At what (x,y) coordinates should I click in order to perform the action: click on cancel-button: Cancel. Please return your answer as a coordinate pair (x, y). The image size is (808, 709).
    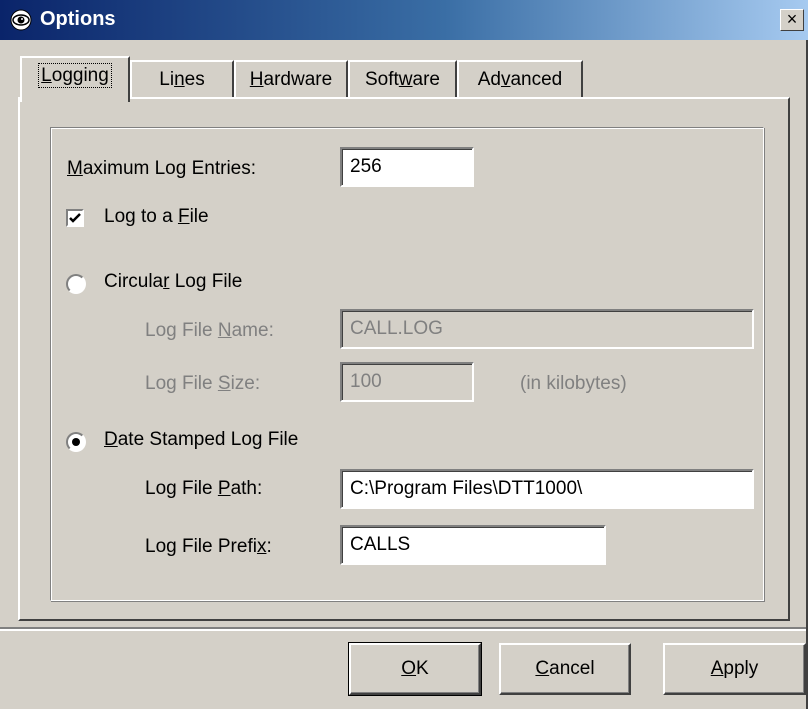
    Looking at the image, I should click on (565, 669).